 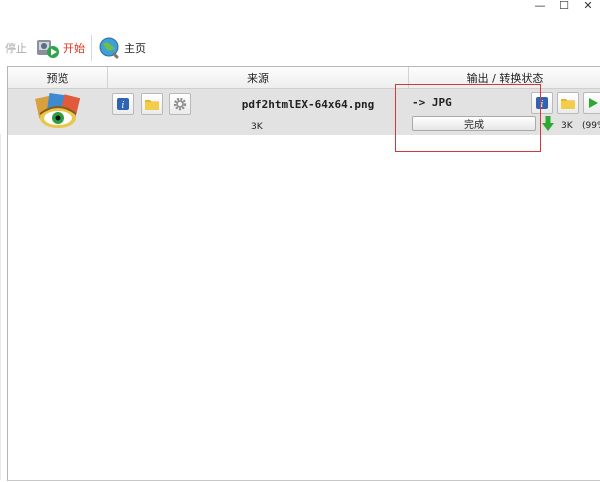 I want to click on stop-button: 停止, so click(x=15, y=48).